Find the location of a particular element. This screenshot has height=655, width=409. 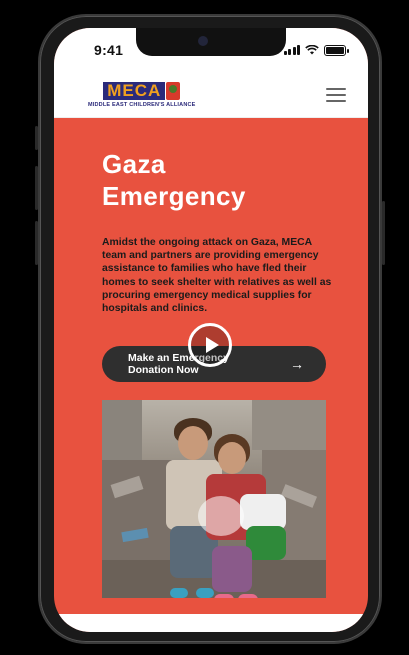

wifi-icon is located at coordinates (312, 50).